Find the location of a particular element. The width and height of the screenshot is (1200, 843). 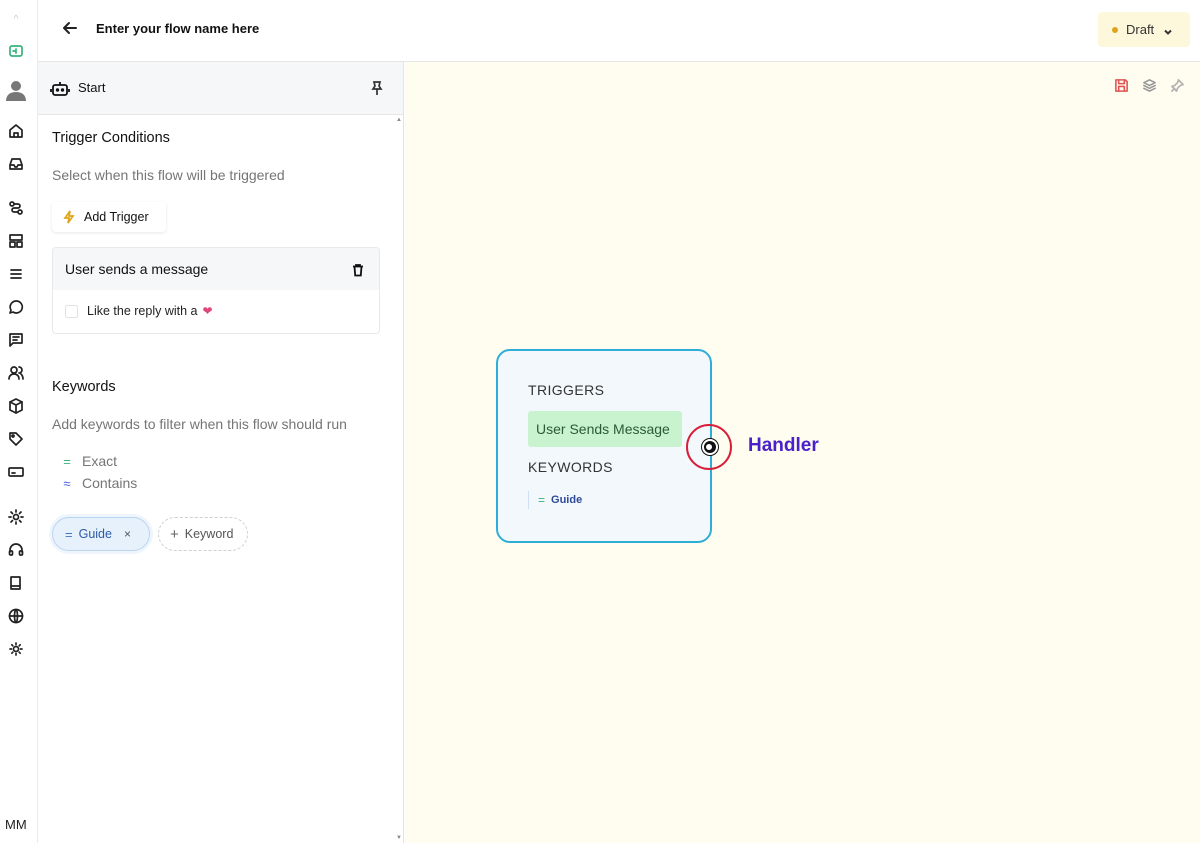

card-icon is located at coordinates (16, 472).